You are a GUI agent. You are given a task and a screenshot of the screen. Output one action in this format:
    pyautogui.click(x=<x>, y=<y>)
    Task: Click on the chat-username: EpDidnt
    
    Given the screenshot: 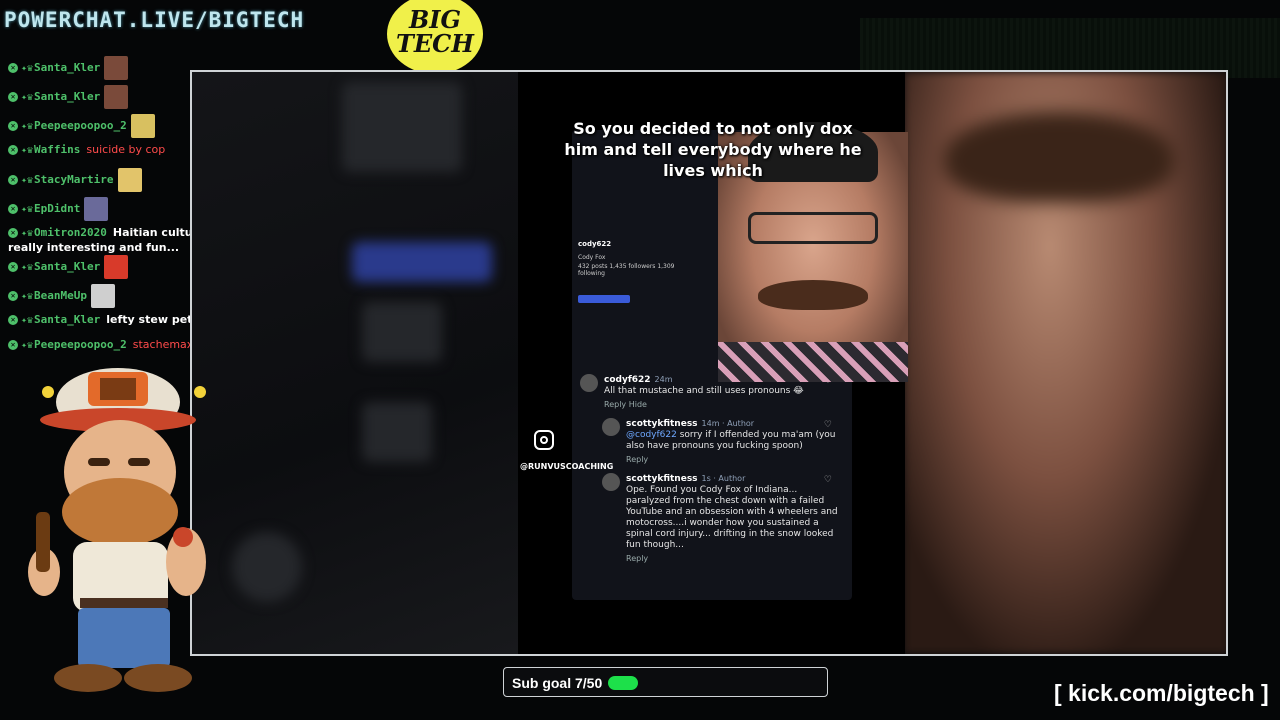 What is the action you would take?
    pyautogui.click(x=57, y=208)
    